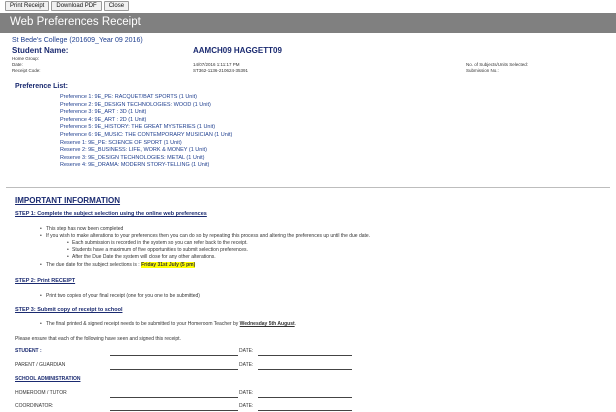  I want to click on title-banner: Web Preferences Receipt, so click(308, 23).